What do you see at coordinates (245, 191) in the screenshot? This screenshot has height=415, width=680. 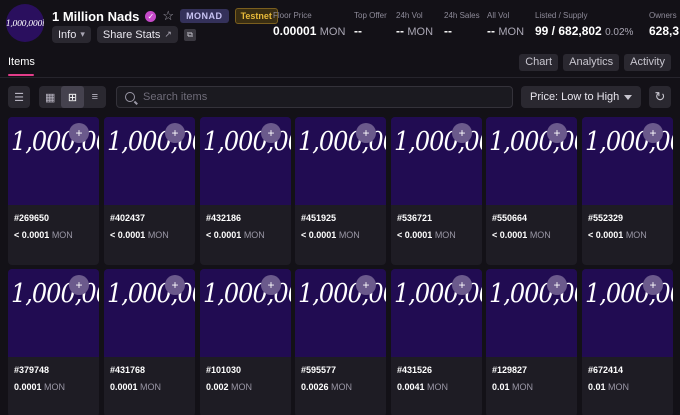 I see `item-card: 1,000,000+ #432186 < 0.0001 MON` at bounding box center [245, 191].